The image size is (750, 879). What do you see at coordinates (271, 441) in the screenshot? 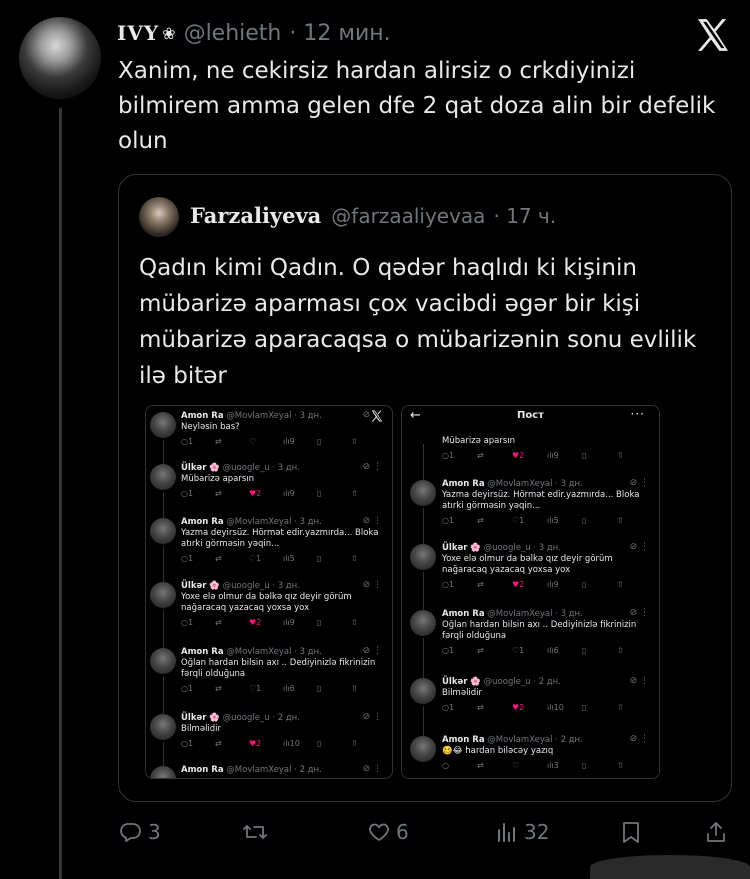
I see `mini-tweet-actions: ○1 ⇄ ♡ ılı9 ▯ ⇧` at bounding box center [271, 441].